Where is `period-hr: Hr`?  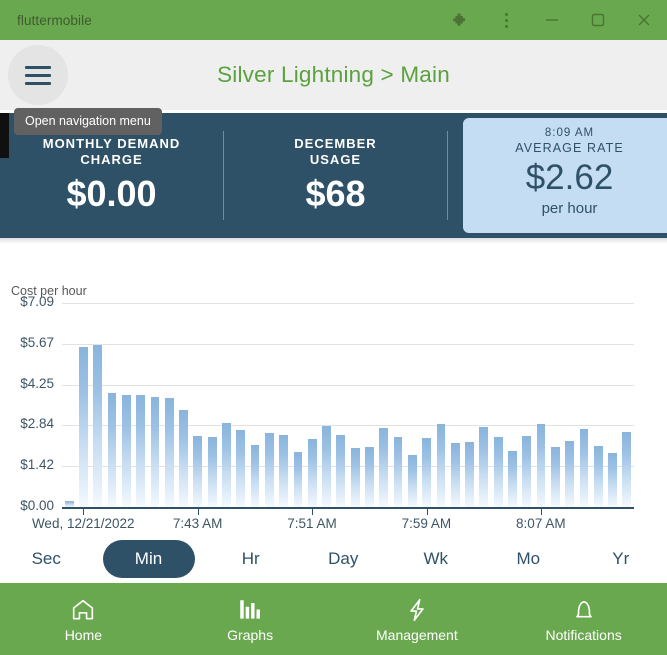 period-hr: Hr is located at coordinates (251, 559).